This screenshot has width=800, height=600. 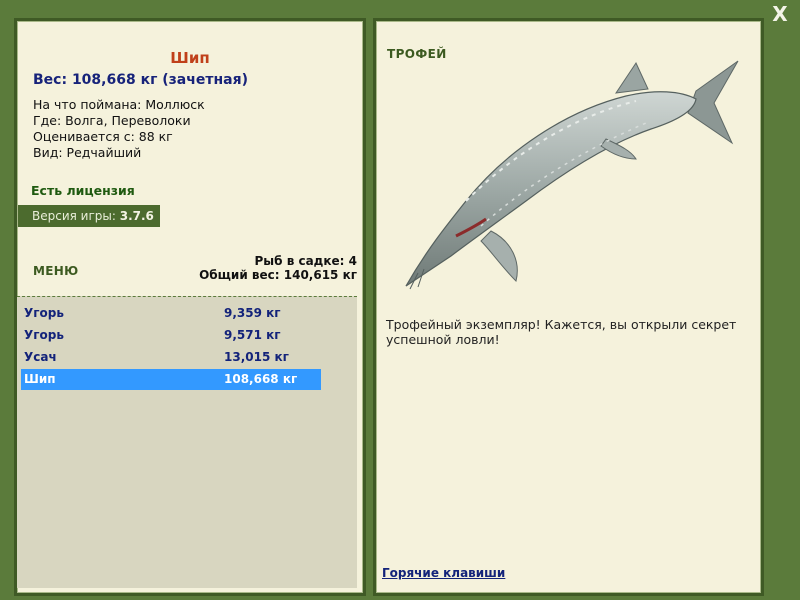 I want to click on location: Где: Волга, Переволоки, so click(x=112, y=120).